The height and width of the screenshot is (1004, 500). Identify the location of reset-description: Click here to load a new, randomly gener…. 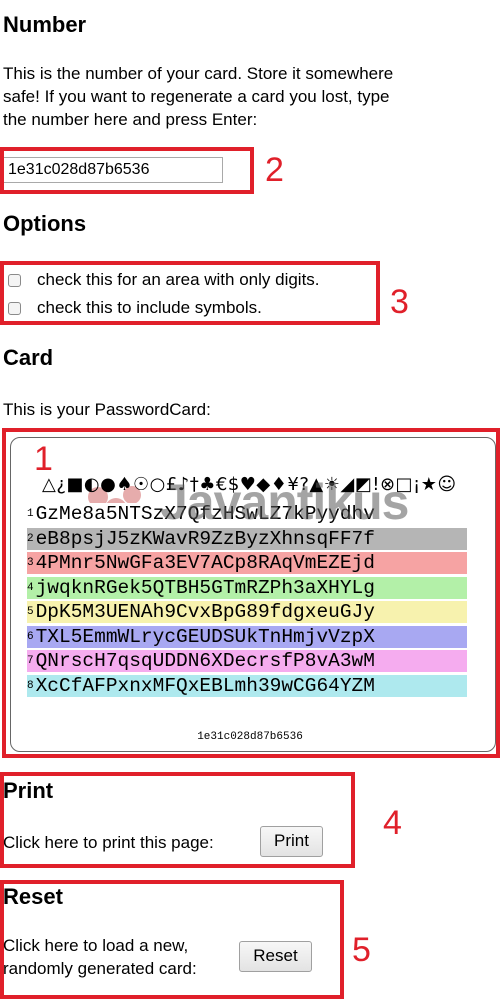
(100, 957).